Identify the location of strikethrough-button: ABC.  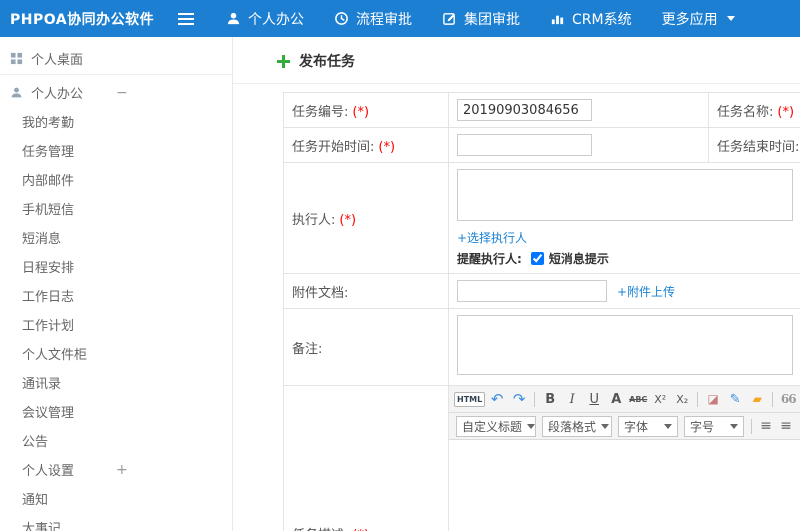
(638, 399).